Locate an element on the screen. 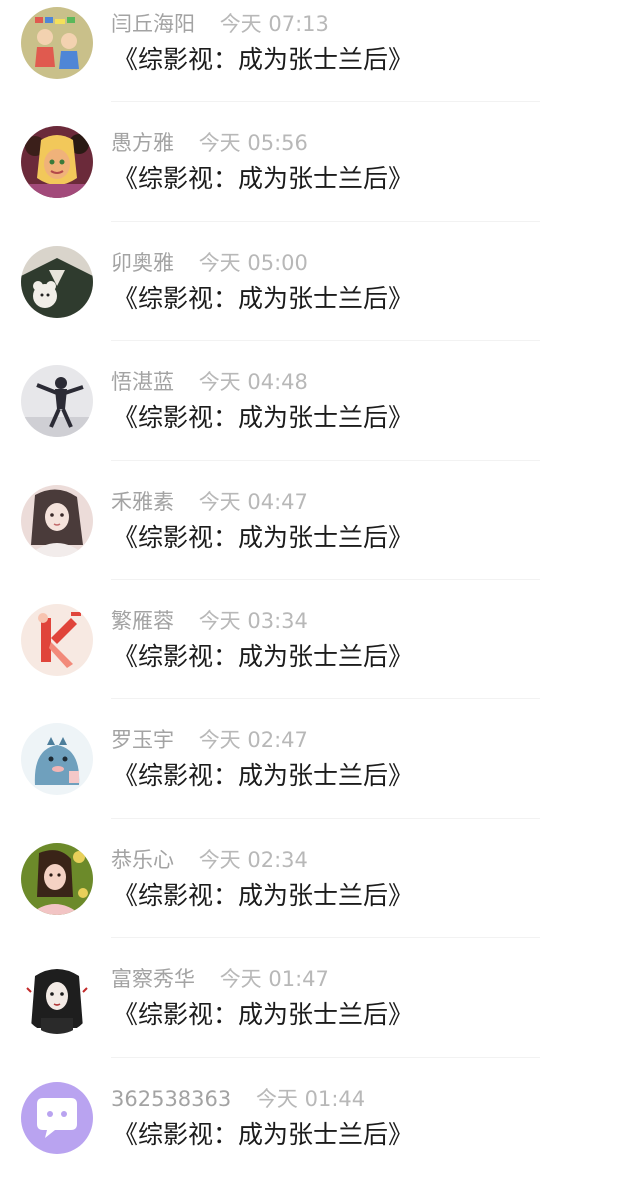  uniform-plush-avatar-icon is located at coordinates (57, 281).